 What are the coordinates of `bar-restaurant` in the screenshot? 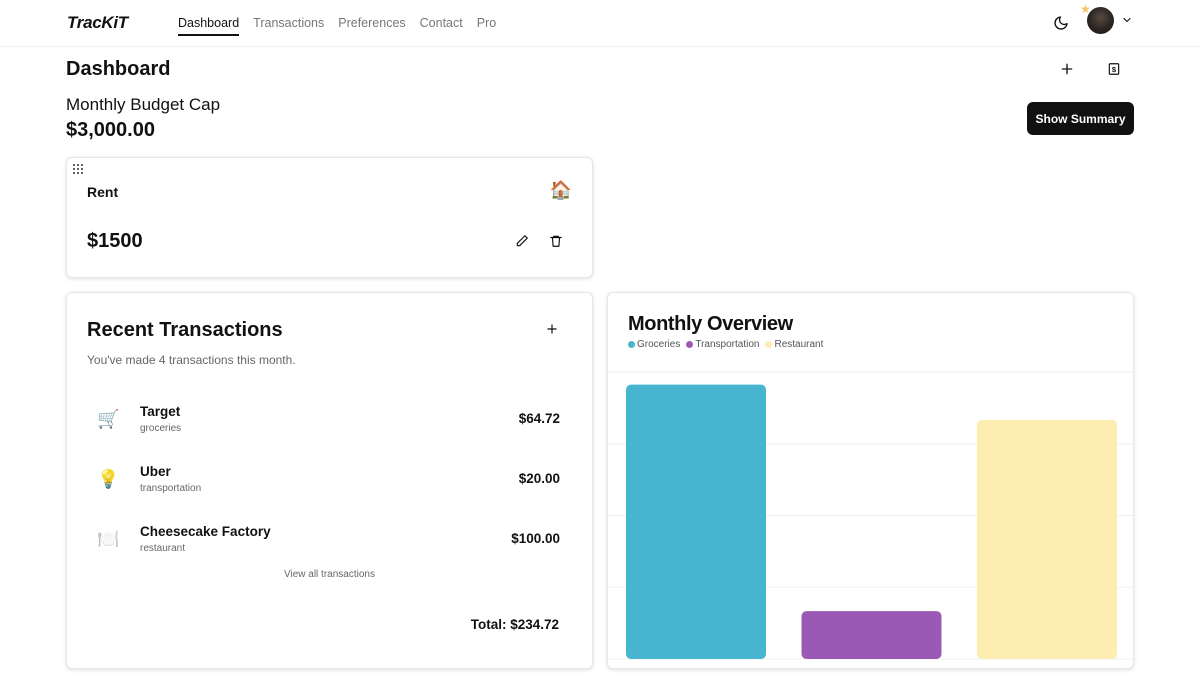 It's located at (1047, 539).